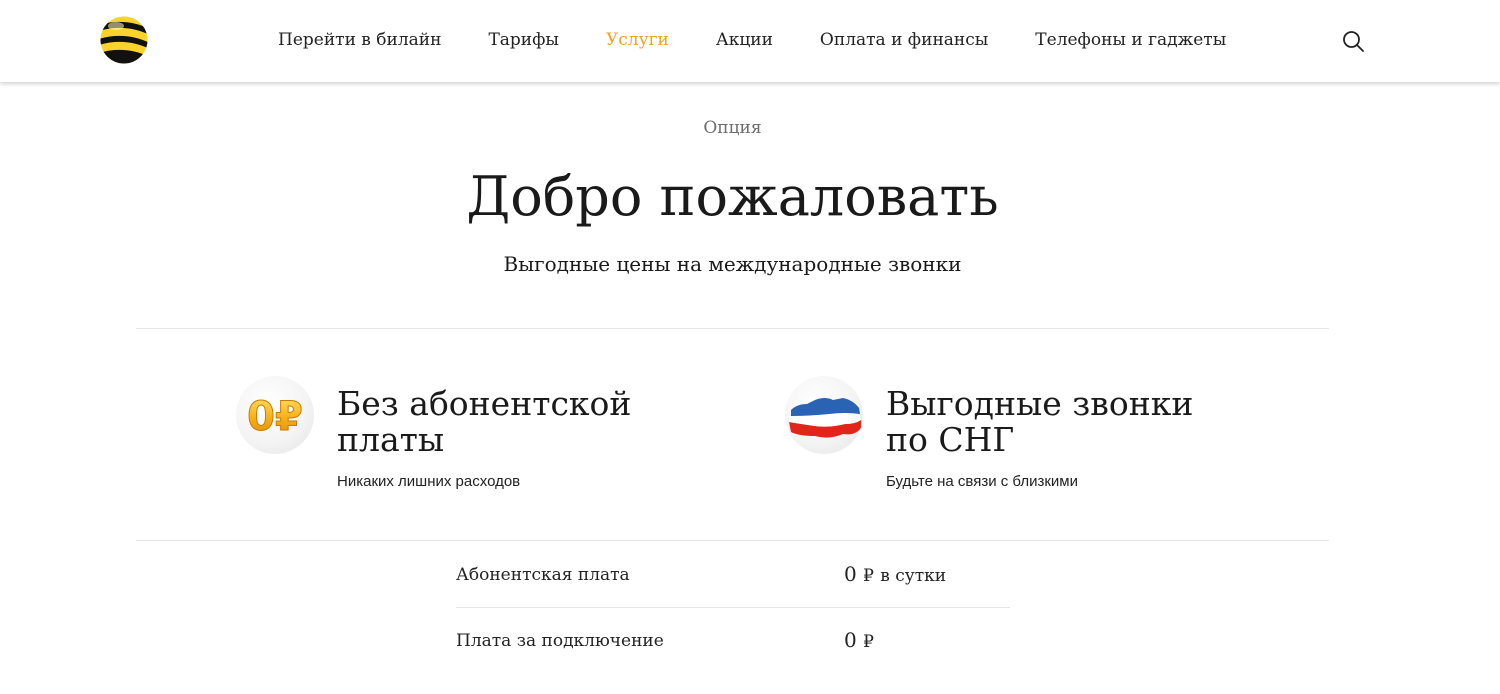 The width and height of the screenshot is (1500, 694). I want to click on price-value: 0 ₽, so click(859, 641).